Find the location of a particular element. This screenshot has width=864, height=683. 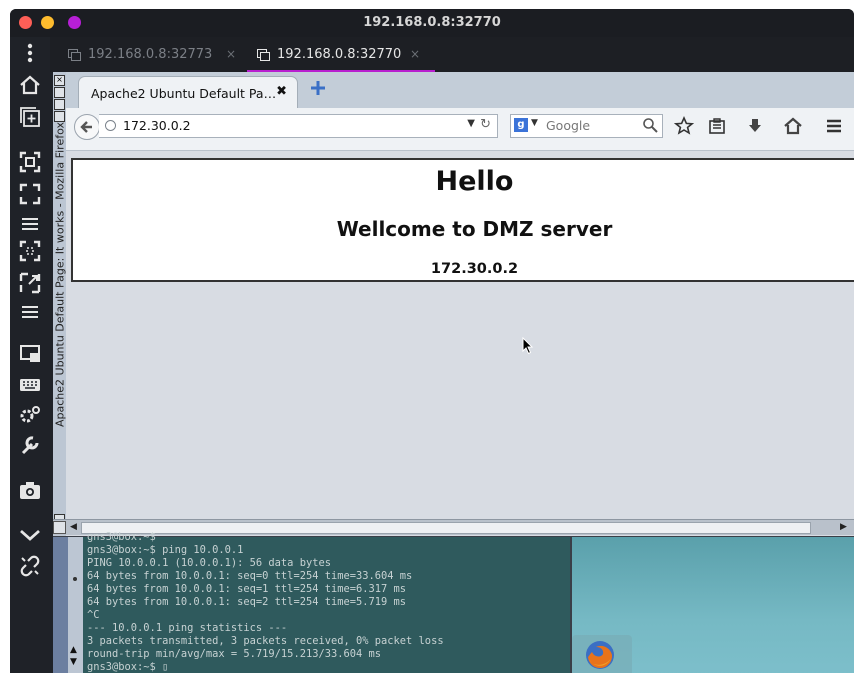

globe-icon is located at coordinates (110, 125).